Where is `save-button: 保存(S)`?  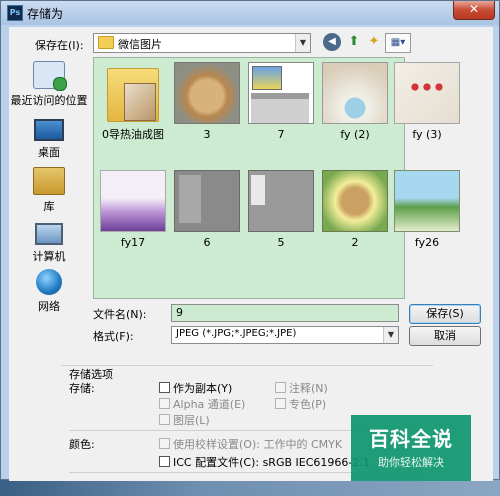 save-button: 保存(S) is located at coordinates (445, 314).